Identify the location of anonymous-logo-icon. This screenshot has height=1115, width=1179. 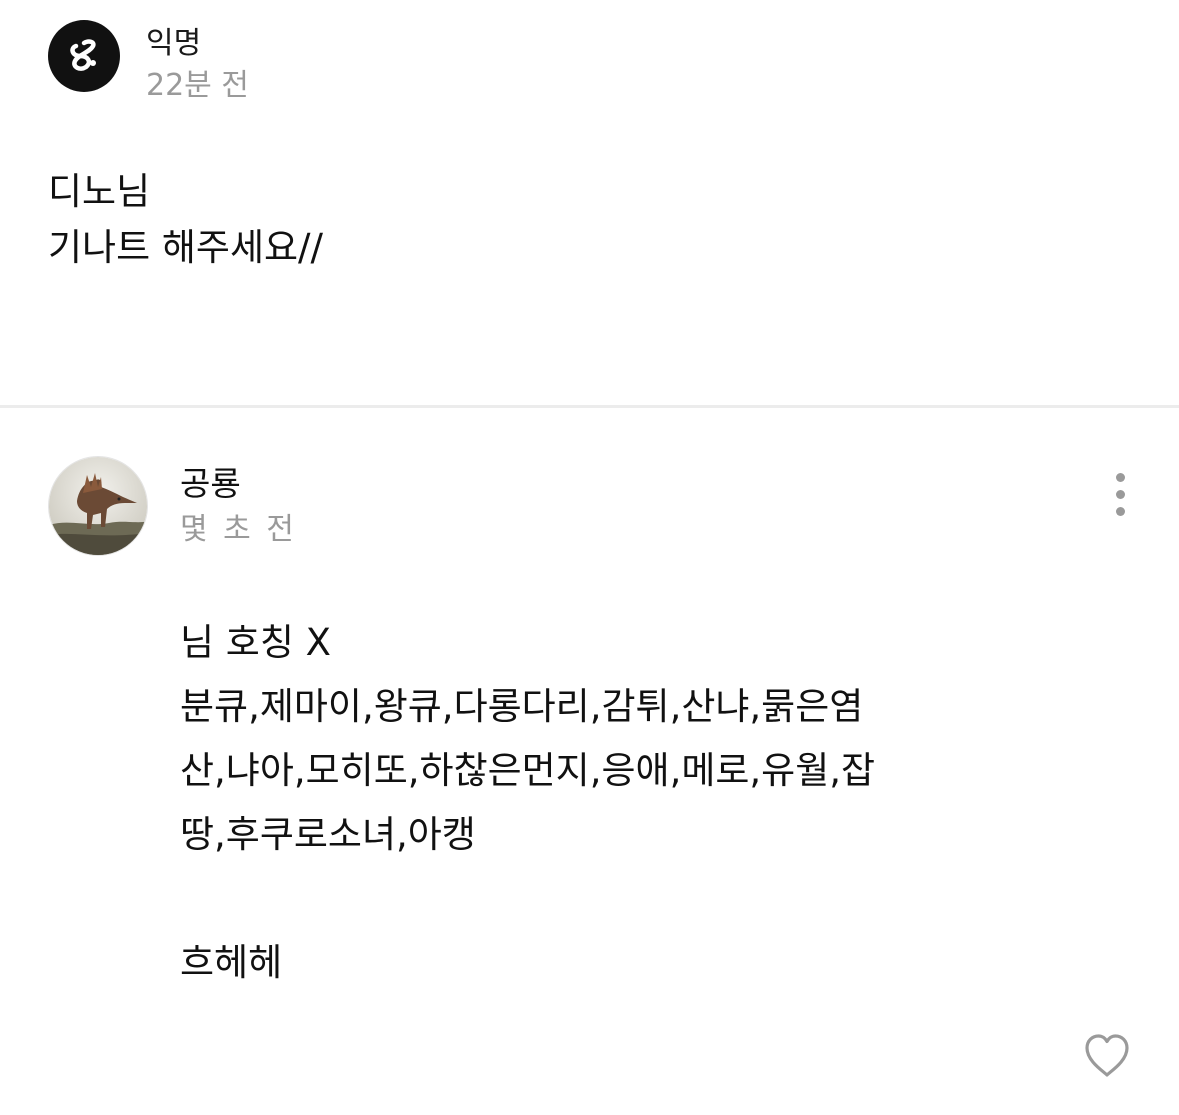
(83, 55).